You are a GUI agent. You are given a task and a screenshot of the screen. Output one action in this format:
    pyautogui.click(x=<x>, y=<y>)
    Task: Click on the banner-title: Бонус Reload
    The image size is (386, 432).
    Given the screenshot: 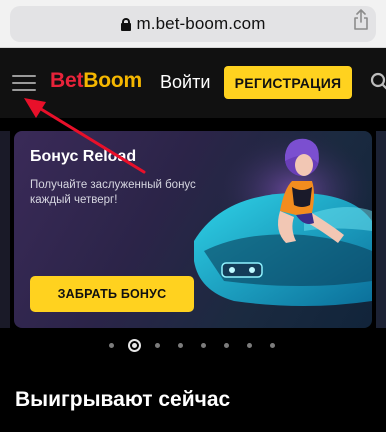 What is the action you would take?
    pyautogui.click(x=83, y=156)
    